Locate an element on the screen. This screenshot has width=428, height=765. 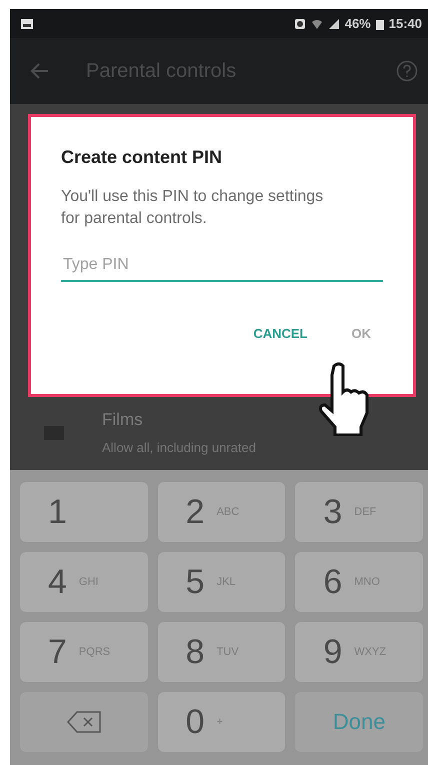
list-item-title: Films is located at coordinates (123, 420).